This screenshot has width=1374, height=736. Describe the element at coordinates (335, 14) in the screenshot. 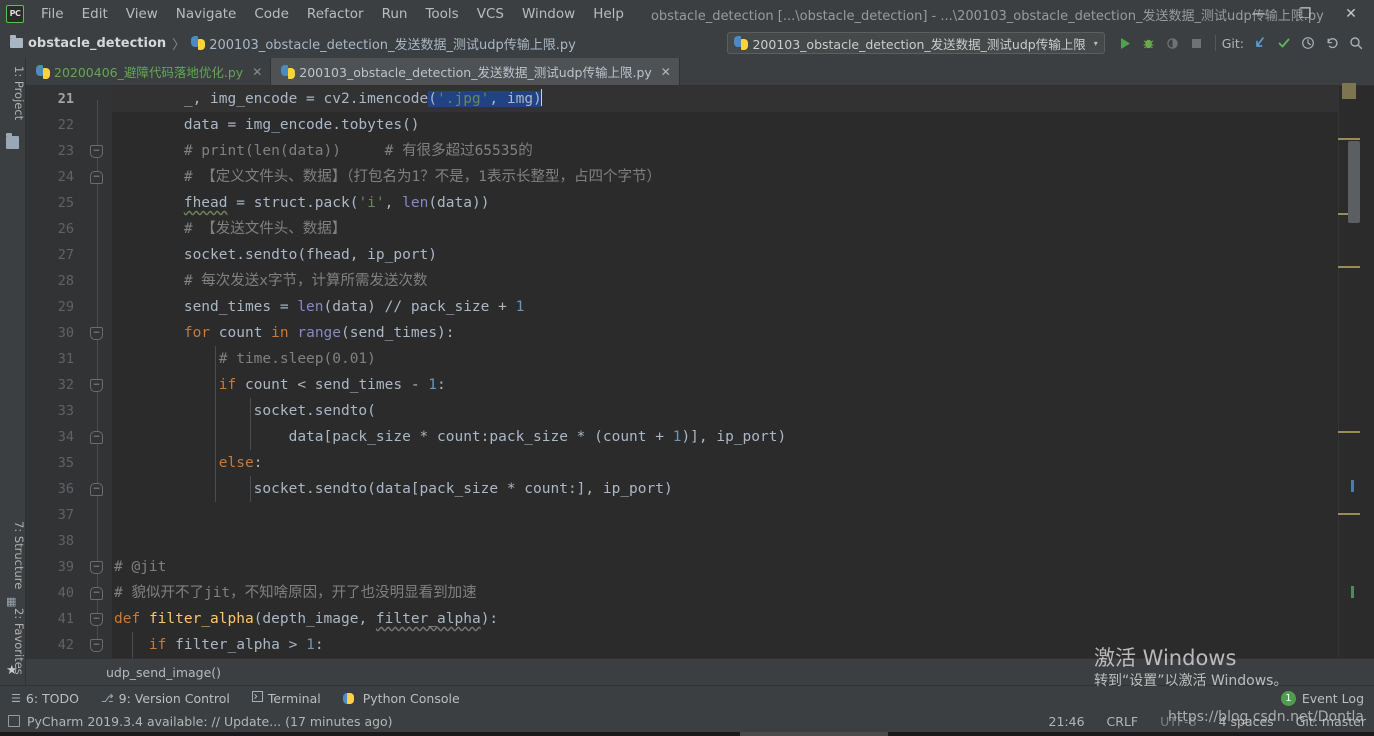

I see `menu-item-refactor: Refactor` at that location.